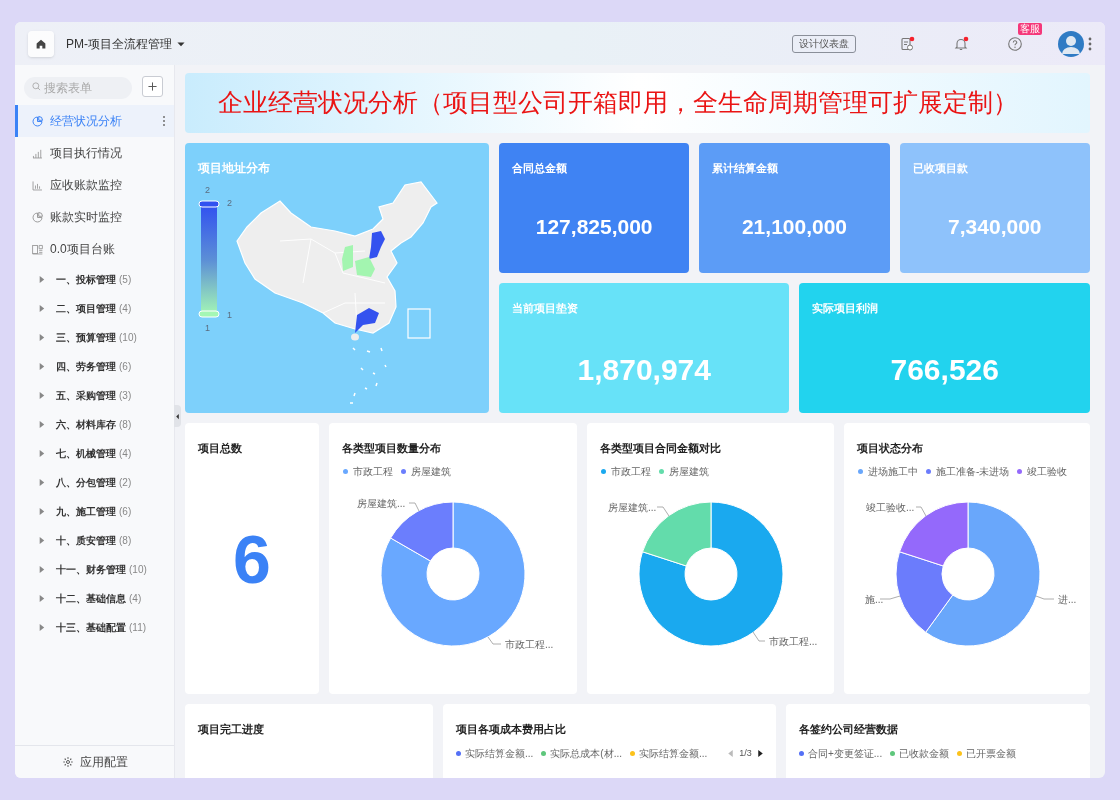  Describe the element at coordinates (234, 168) in the screenshot. I see `card-title: 项目地址分布` at that location.